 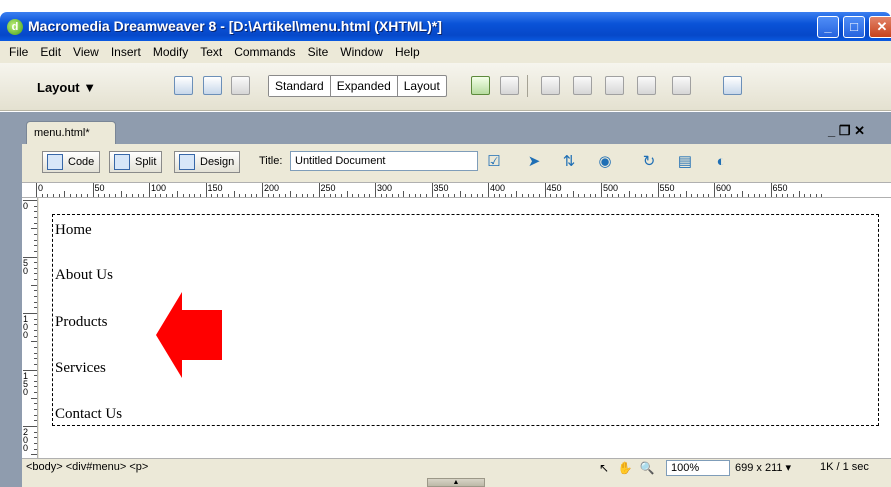 I want to click on visual-aids-icon: ◐, so click(x=721, y=162).